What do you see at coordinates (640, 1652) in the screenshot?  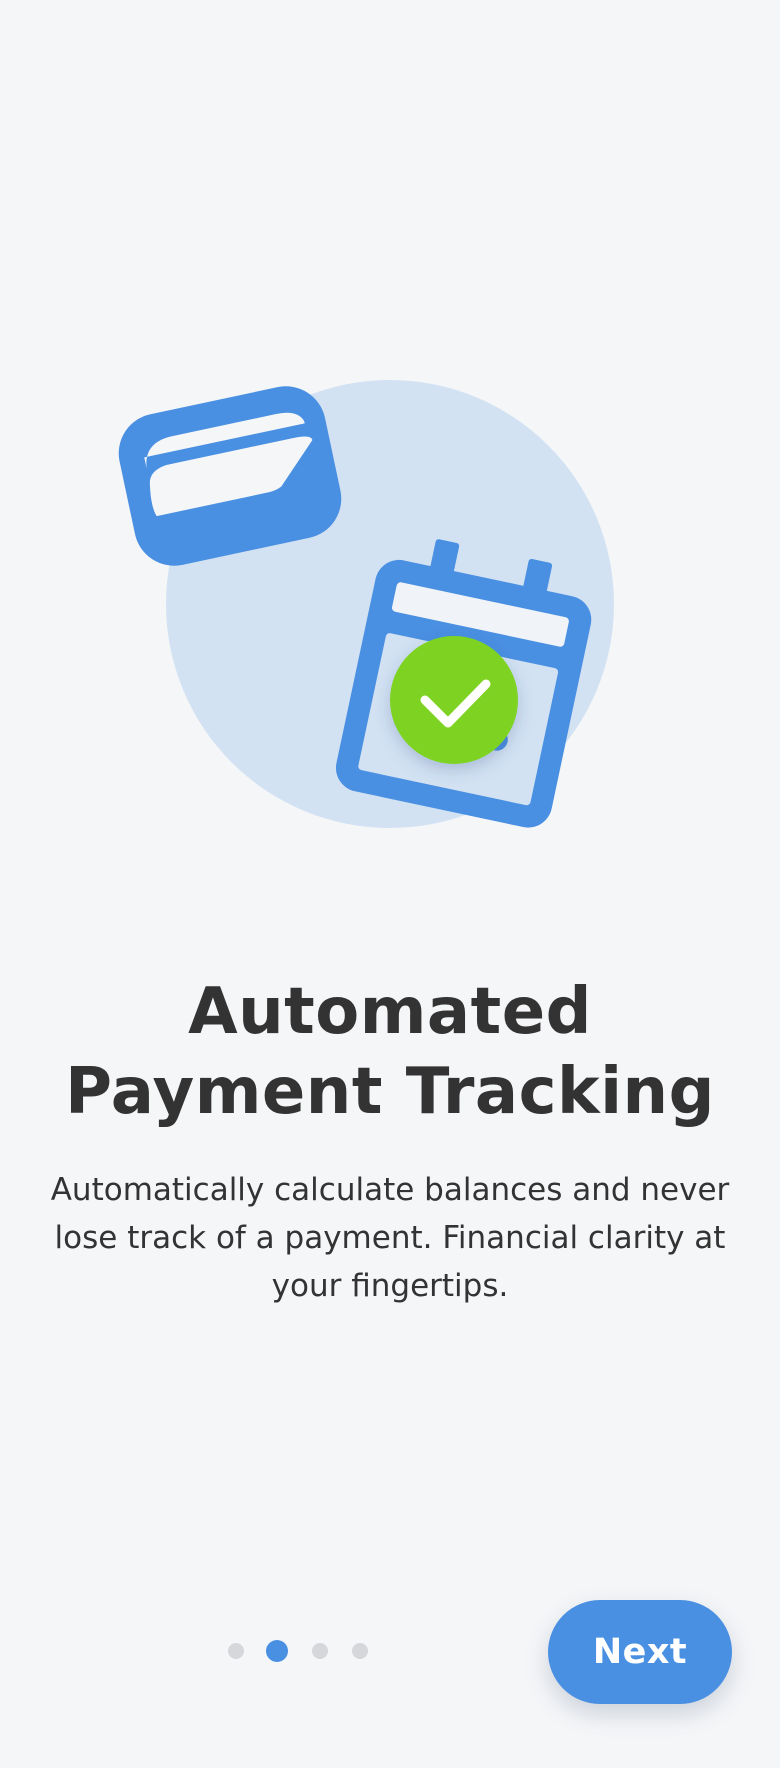 I see `next-button: Next` at bounding box center [640, 1652].